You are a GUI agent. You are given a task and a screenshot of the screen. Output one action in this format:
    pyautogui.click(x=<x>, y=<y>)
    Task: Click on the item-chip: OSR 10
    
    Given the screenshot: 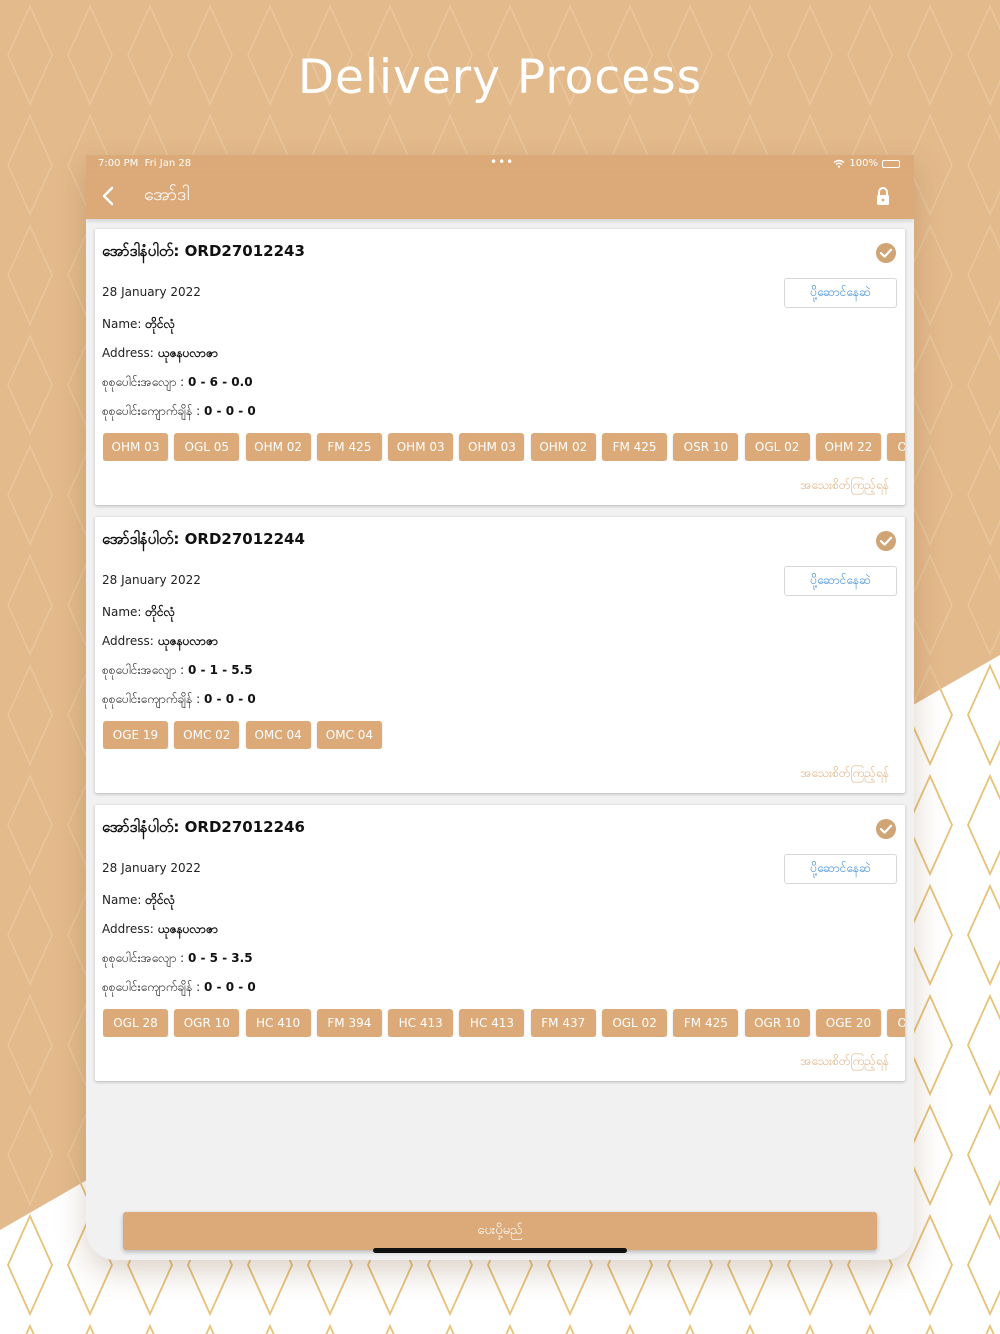 What is the action you would take?
    pyautogui.click(x=706, y=447)
    